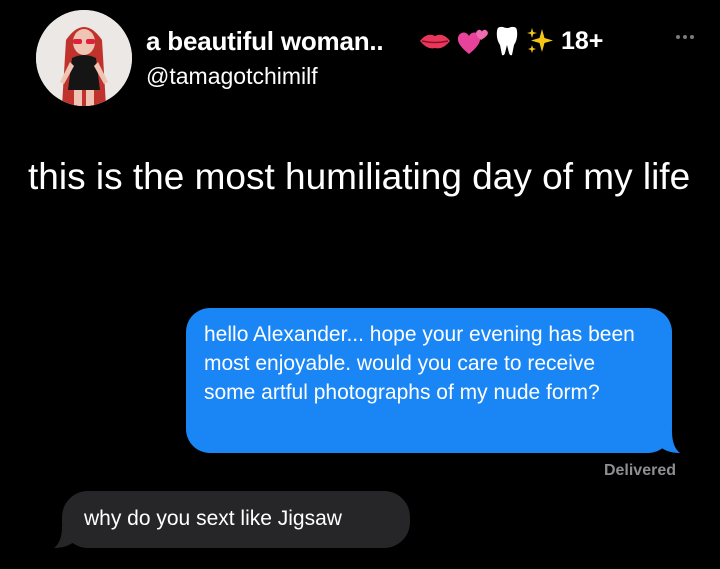 Image resolution: width=720 pixels, height=569 pixels. What do you see at coordinates (213, 518) in the screenshot?
I see `incoming-message-text: why do you sext like Jigsaw` at bounding box center [213, 518].